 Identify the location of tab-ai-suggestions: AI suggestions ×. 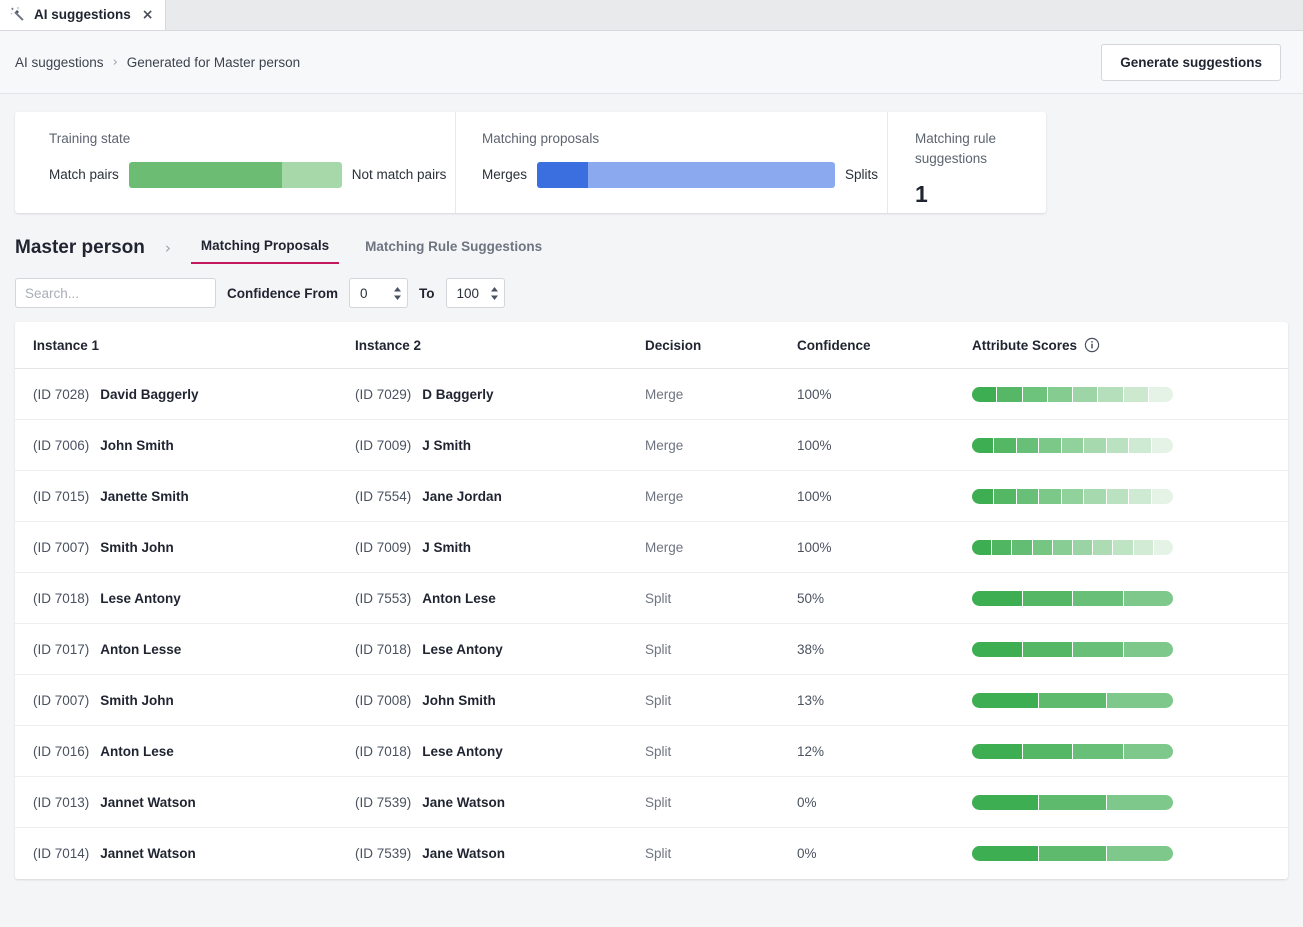
(83, 15).